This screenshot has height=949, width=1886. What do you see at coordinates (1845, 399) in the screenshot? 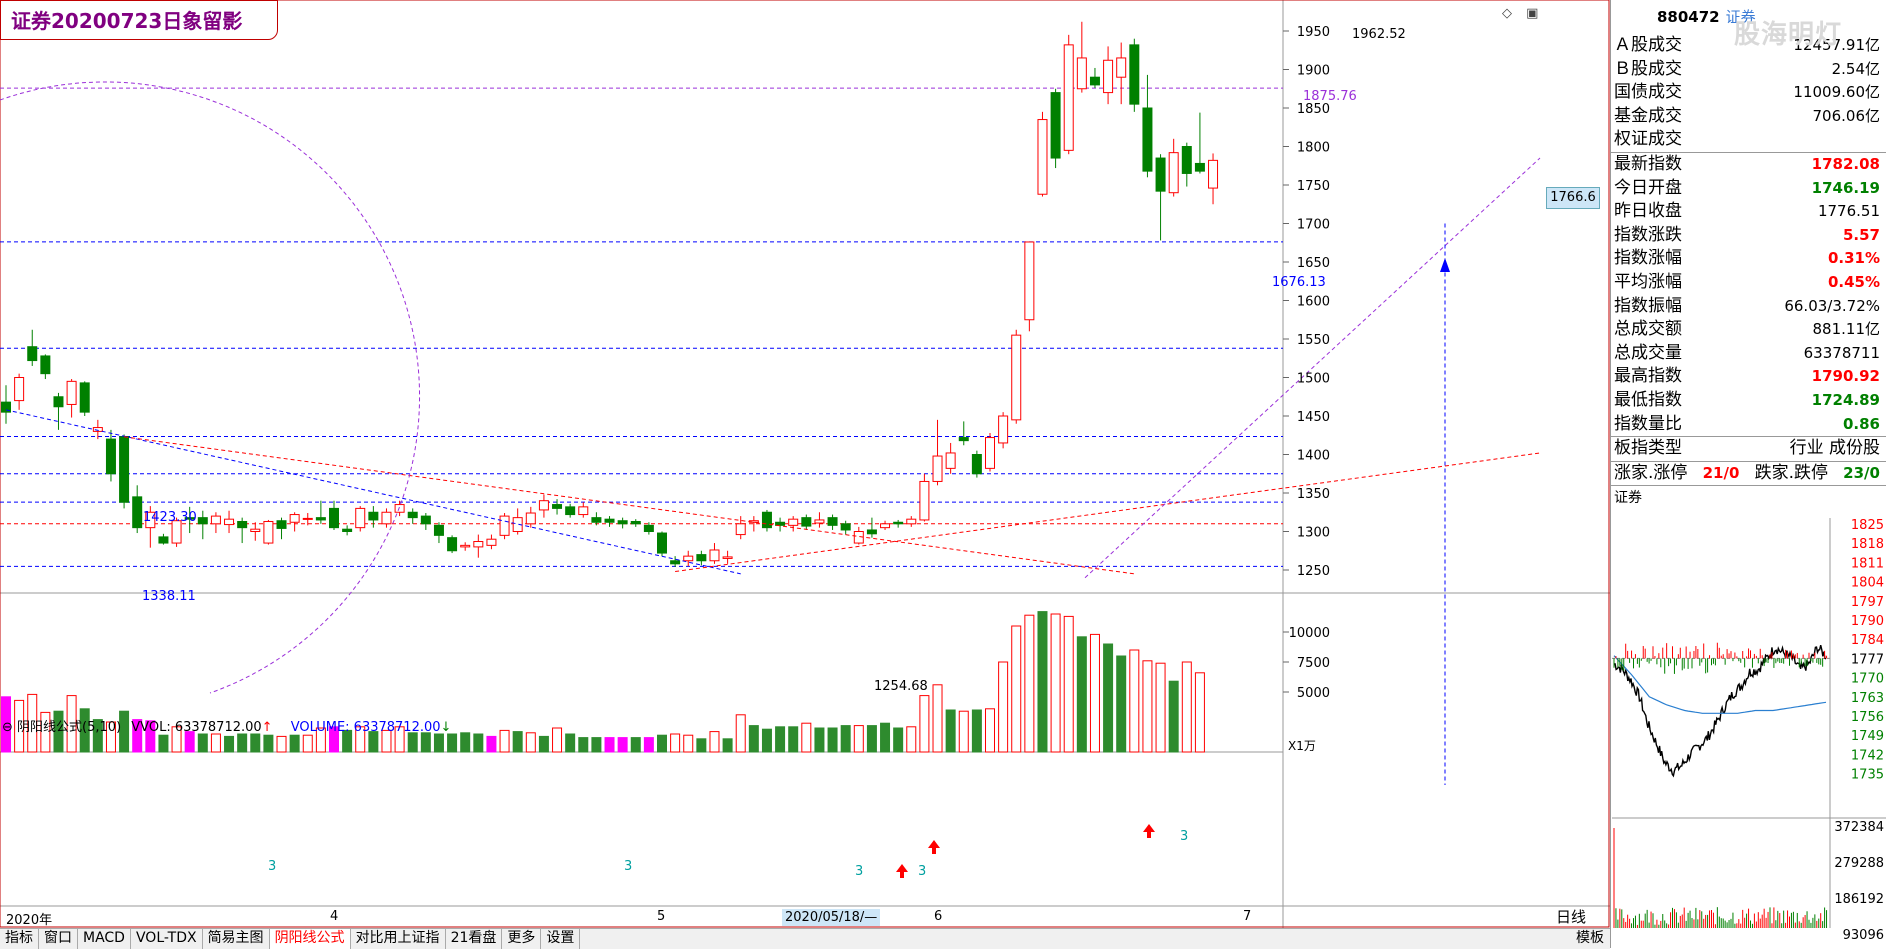
I see `stat-value: 1724.89` at bounding box center [1845, 399].